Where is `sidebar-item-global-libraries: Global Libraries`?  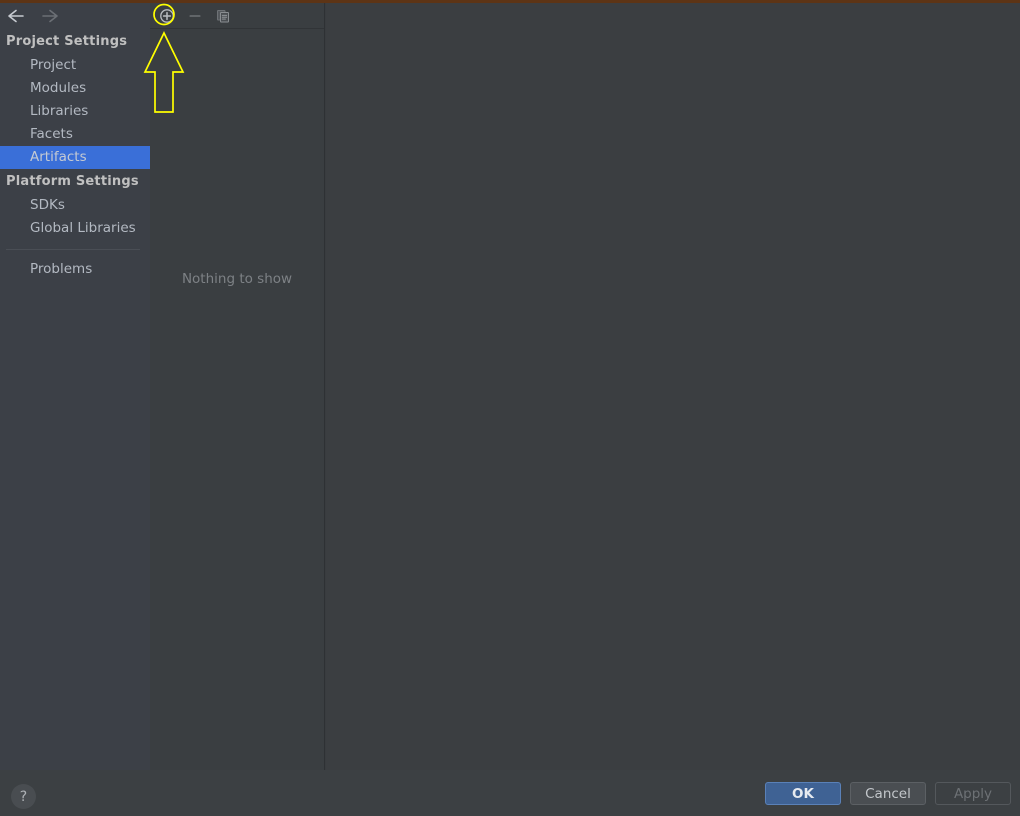
sidebar-item-global-libraries: Global Libraries is located at coordinates (75, 228).